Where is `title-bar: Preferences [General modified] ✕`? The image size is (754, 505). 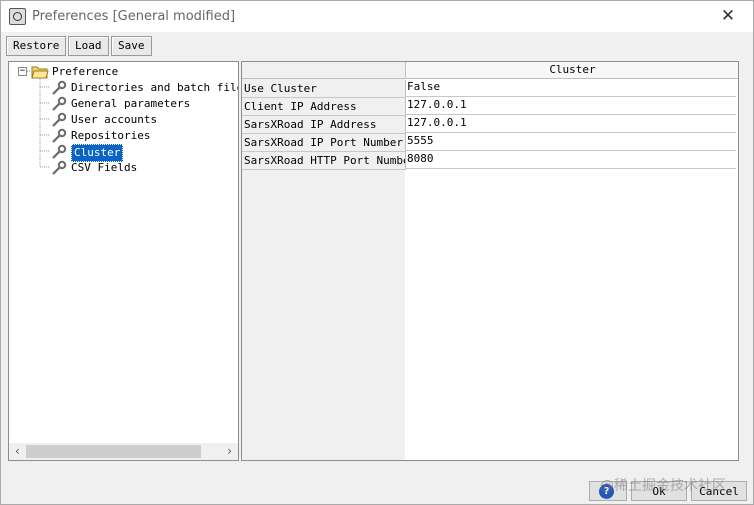
title-bar: Preferences [General modified] ✕ is located at coordinates (377, 16).